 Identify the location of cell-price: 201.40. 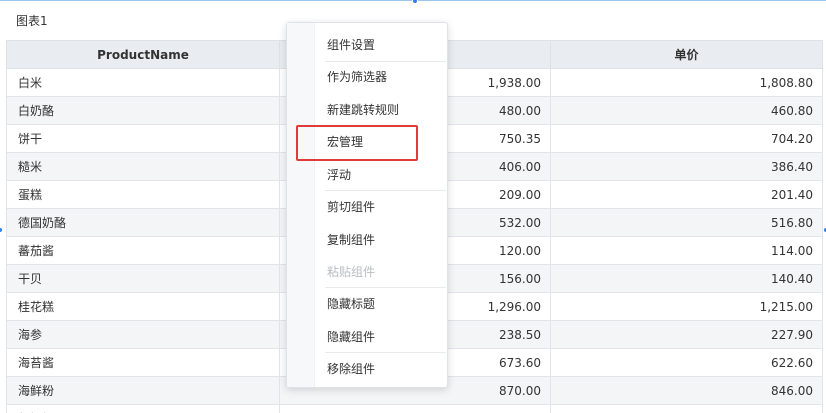
(686, 194).